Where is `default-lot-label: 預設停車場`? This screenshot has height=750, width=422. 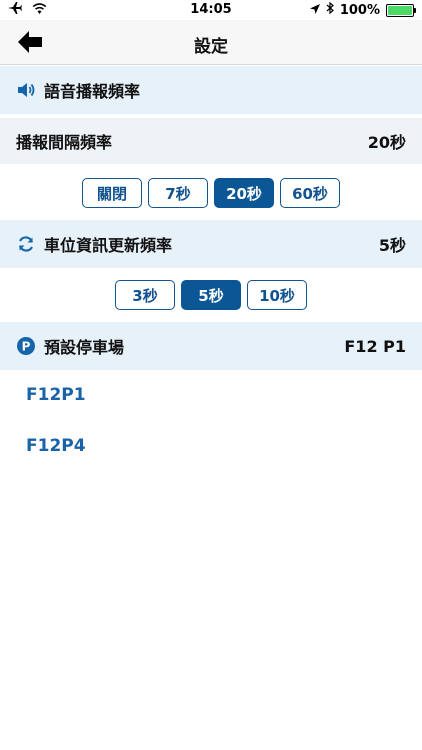 default-lot-label: 預設停車場 is located at coordinates (84, 347).